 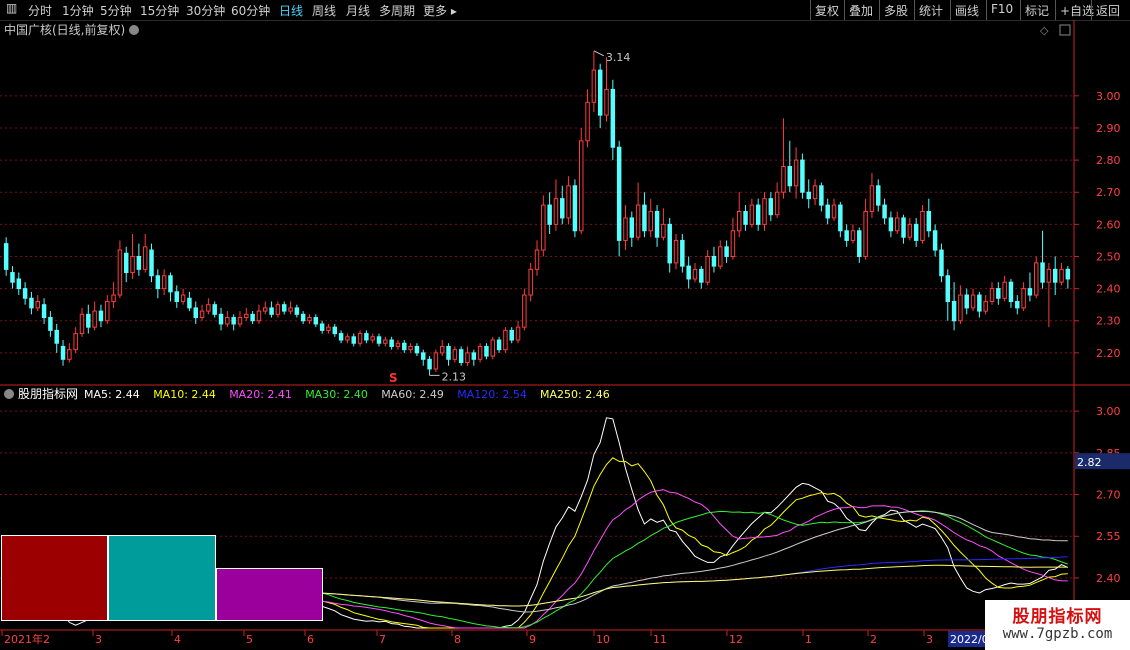 I want to click on x-tick-label: 8, so click(x=457, y=639).